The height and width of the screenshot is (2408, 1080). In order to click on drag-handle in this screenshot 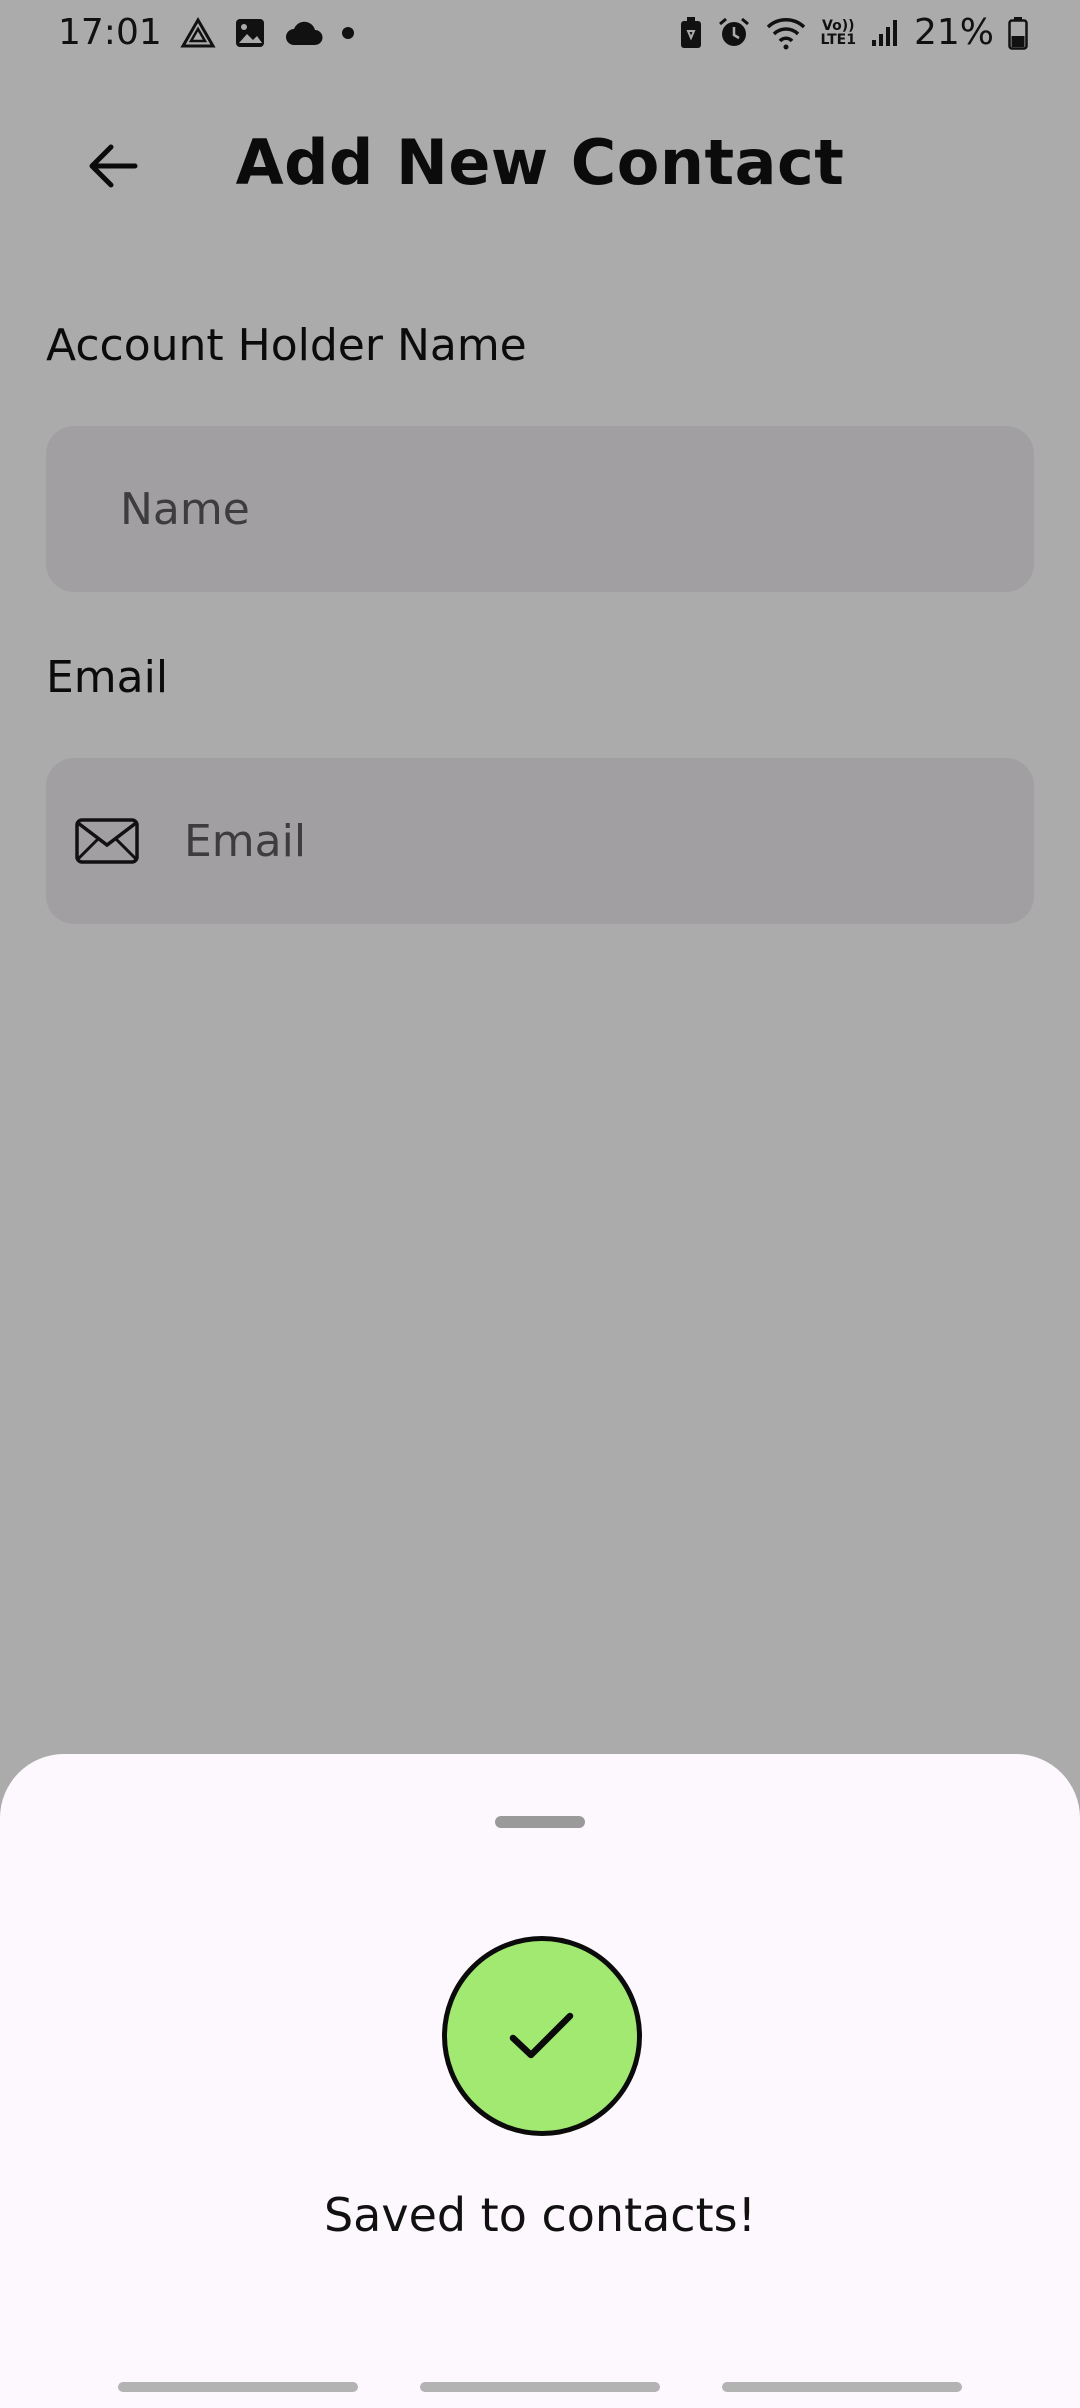, I will do `click(540, 1822)`.